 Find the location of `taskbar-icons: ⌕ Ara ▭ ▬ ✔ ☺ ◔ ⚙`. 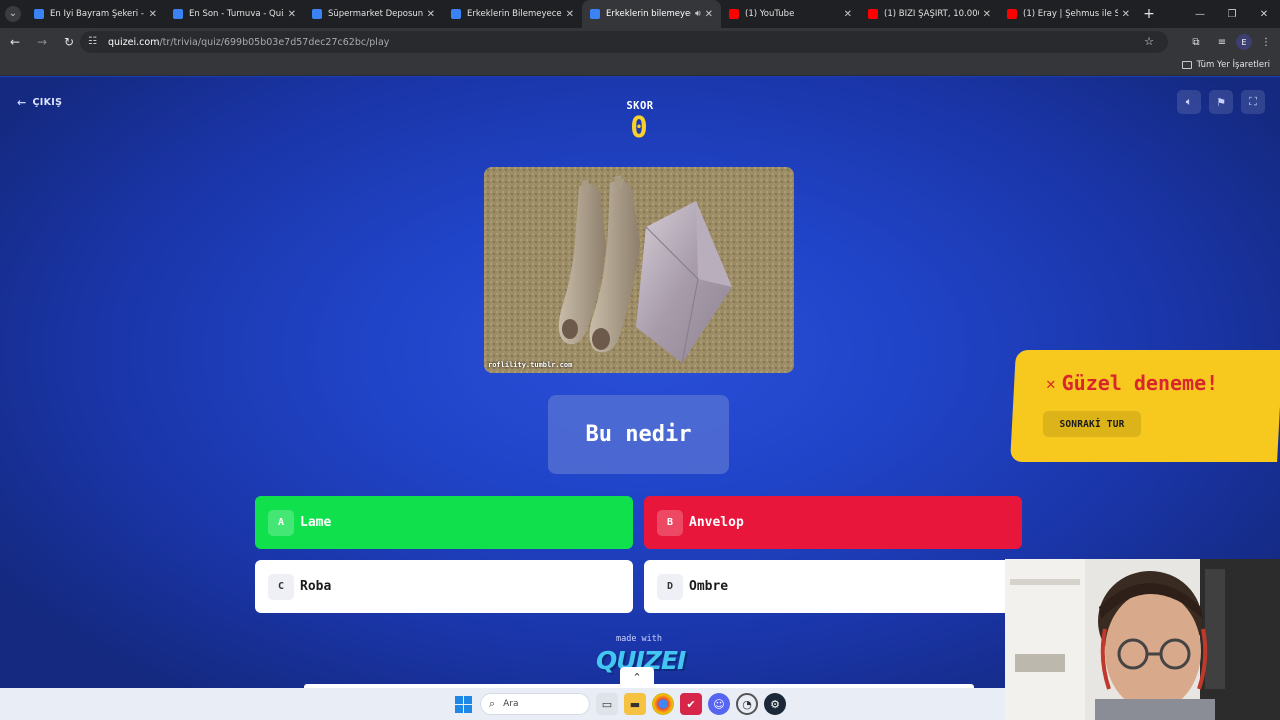

taskbar-icons: ⌕ Ara ▭ ▬ ✔ ☺ ◔ ⚙ is located at coordinates (619, 704).